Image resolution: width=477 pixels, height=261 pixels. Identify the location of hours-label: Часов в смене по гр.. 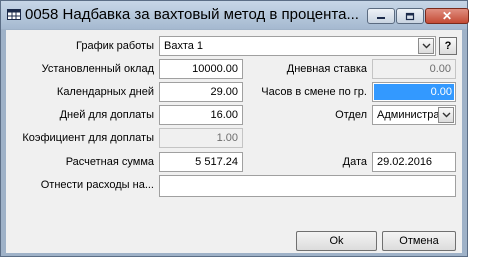
(314, 92).